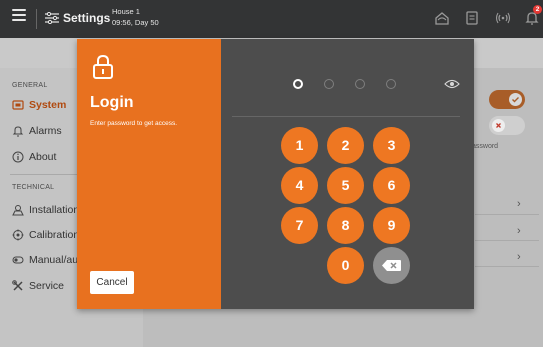 The image size is (543, 347). I want to click on sidebar-group-technical: TECHNICAL, so click(33, 187).